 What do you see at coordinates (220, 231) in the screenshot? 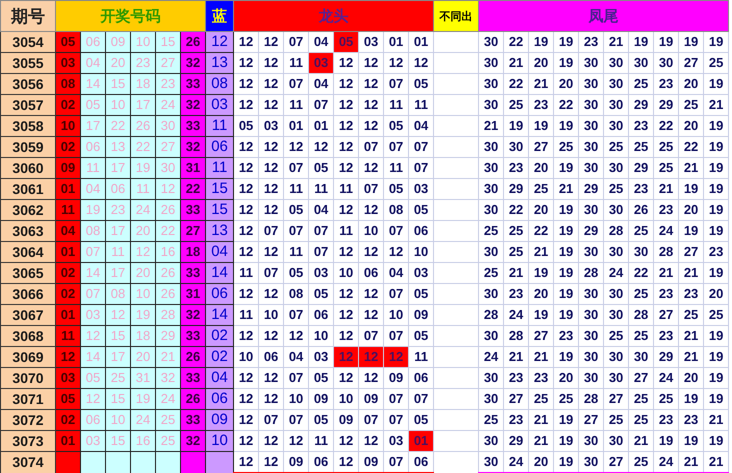
I see `table-cell: 13` at bounding box center [220, 231].